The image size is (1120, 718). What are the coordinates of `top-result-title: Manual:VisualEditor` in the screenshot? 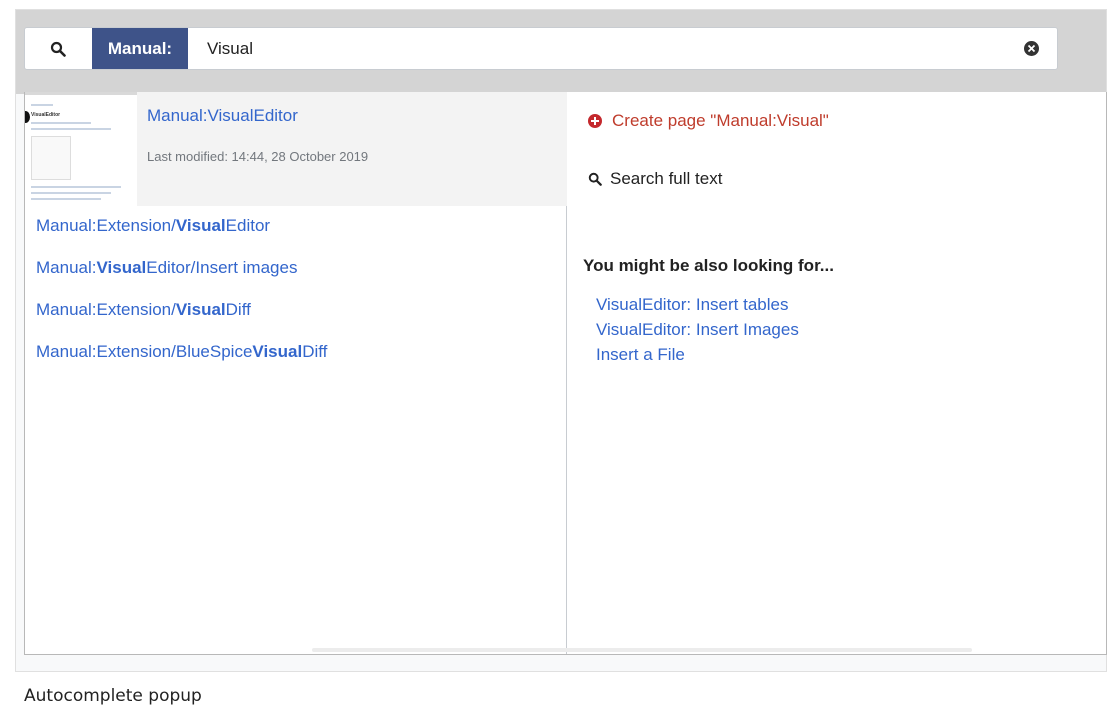 It's located at (222, 116).